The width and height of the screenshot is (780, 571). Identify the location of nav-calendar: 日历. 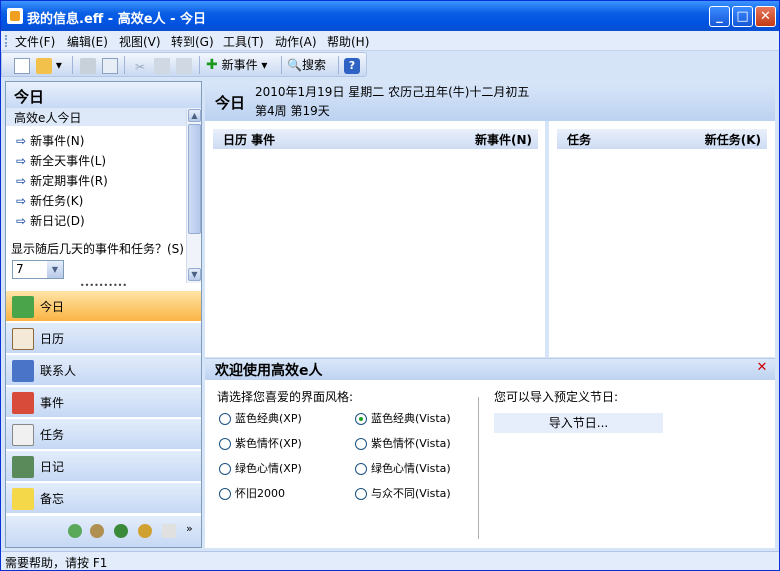
(103, 337).